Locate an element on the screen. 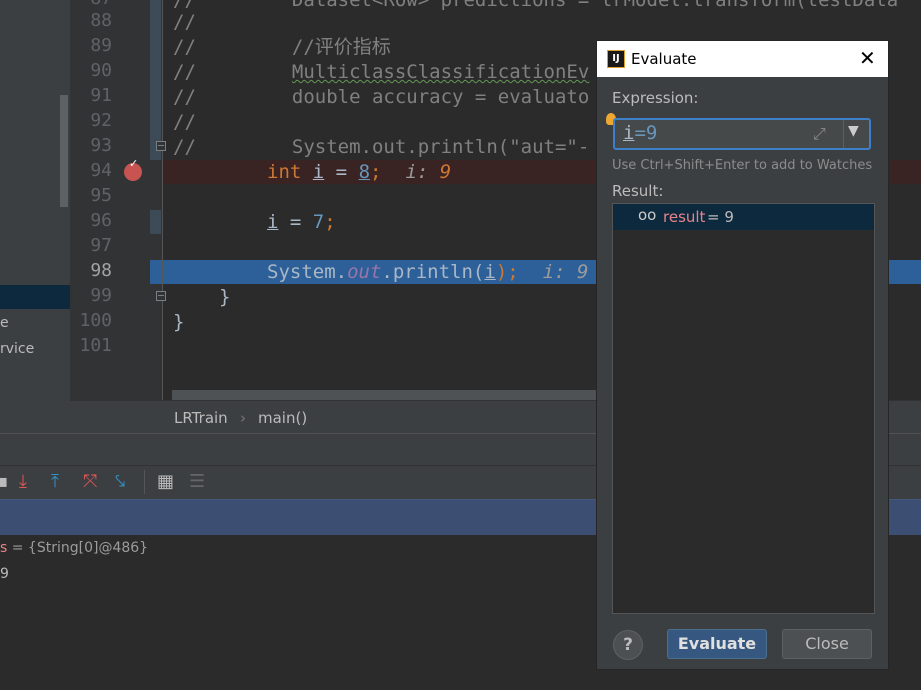 The width and height of the screenshot is (921, 690). force-step-into-icon: ⤧ is located at coordinates (90, 482).